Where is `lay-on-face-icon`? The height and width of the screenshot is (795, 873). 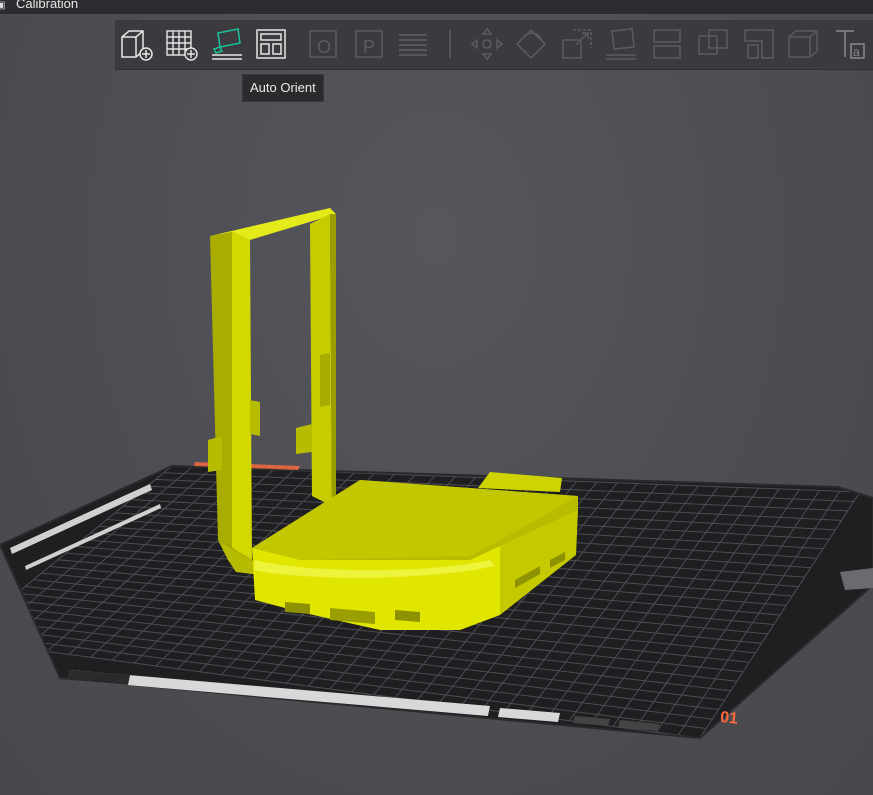 lay-on-face-icon is located at coordinates (621, 44).